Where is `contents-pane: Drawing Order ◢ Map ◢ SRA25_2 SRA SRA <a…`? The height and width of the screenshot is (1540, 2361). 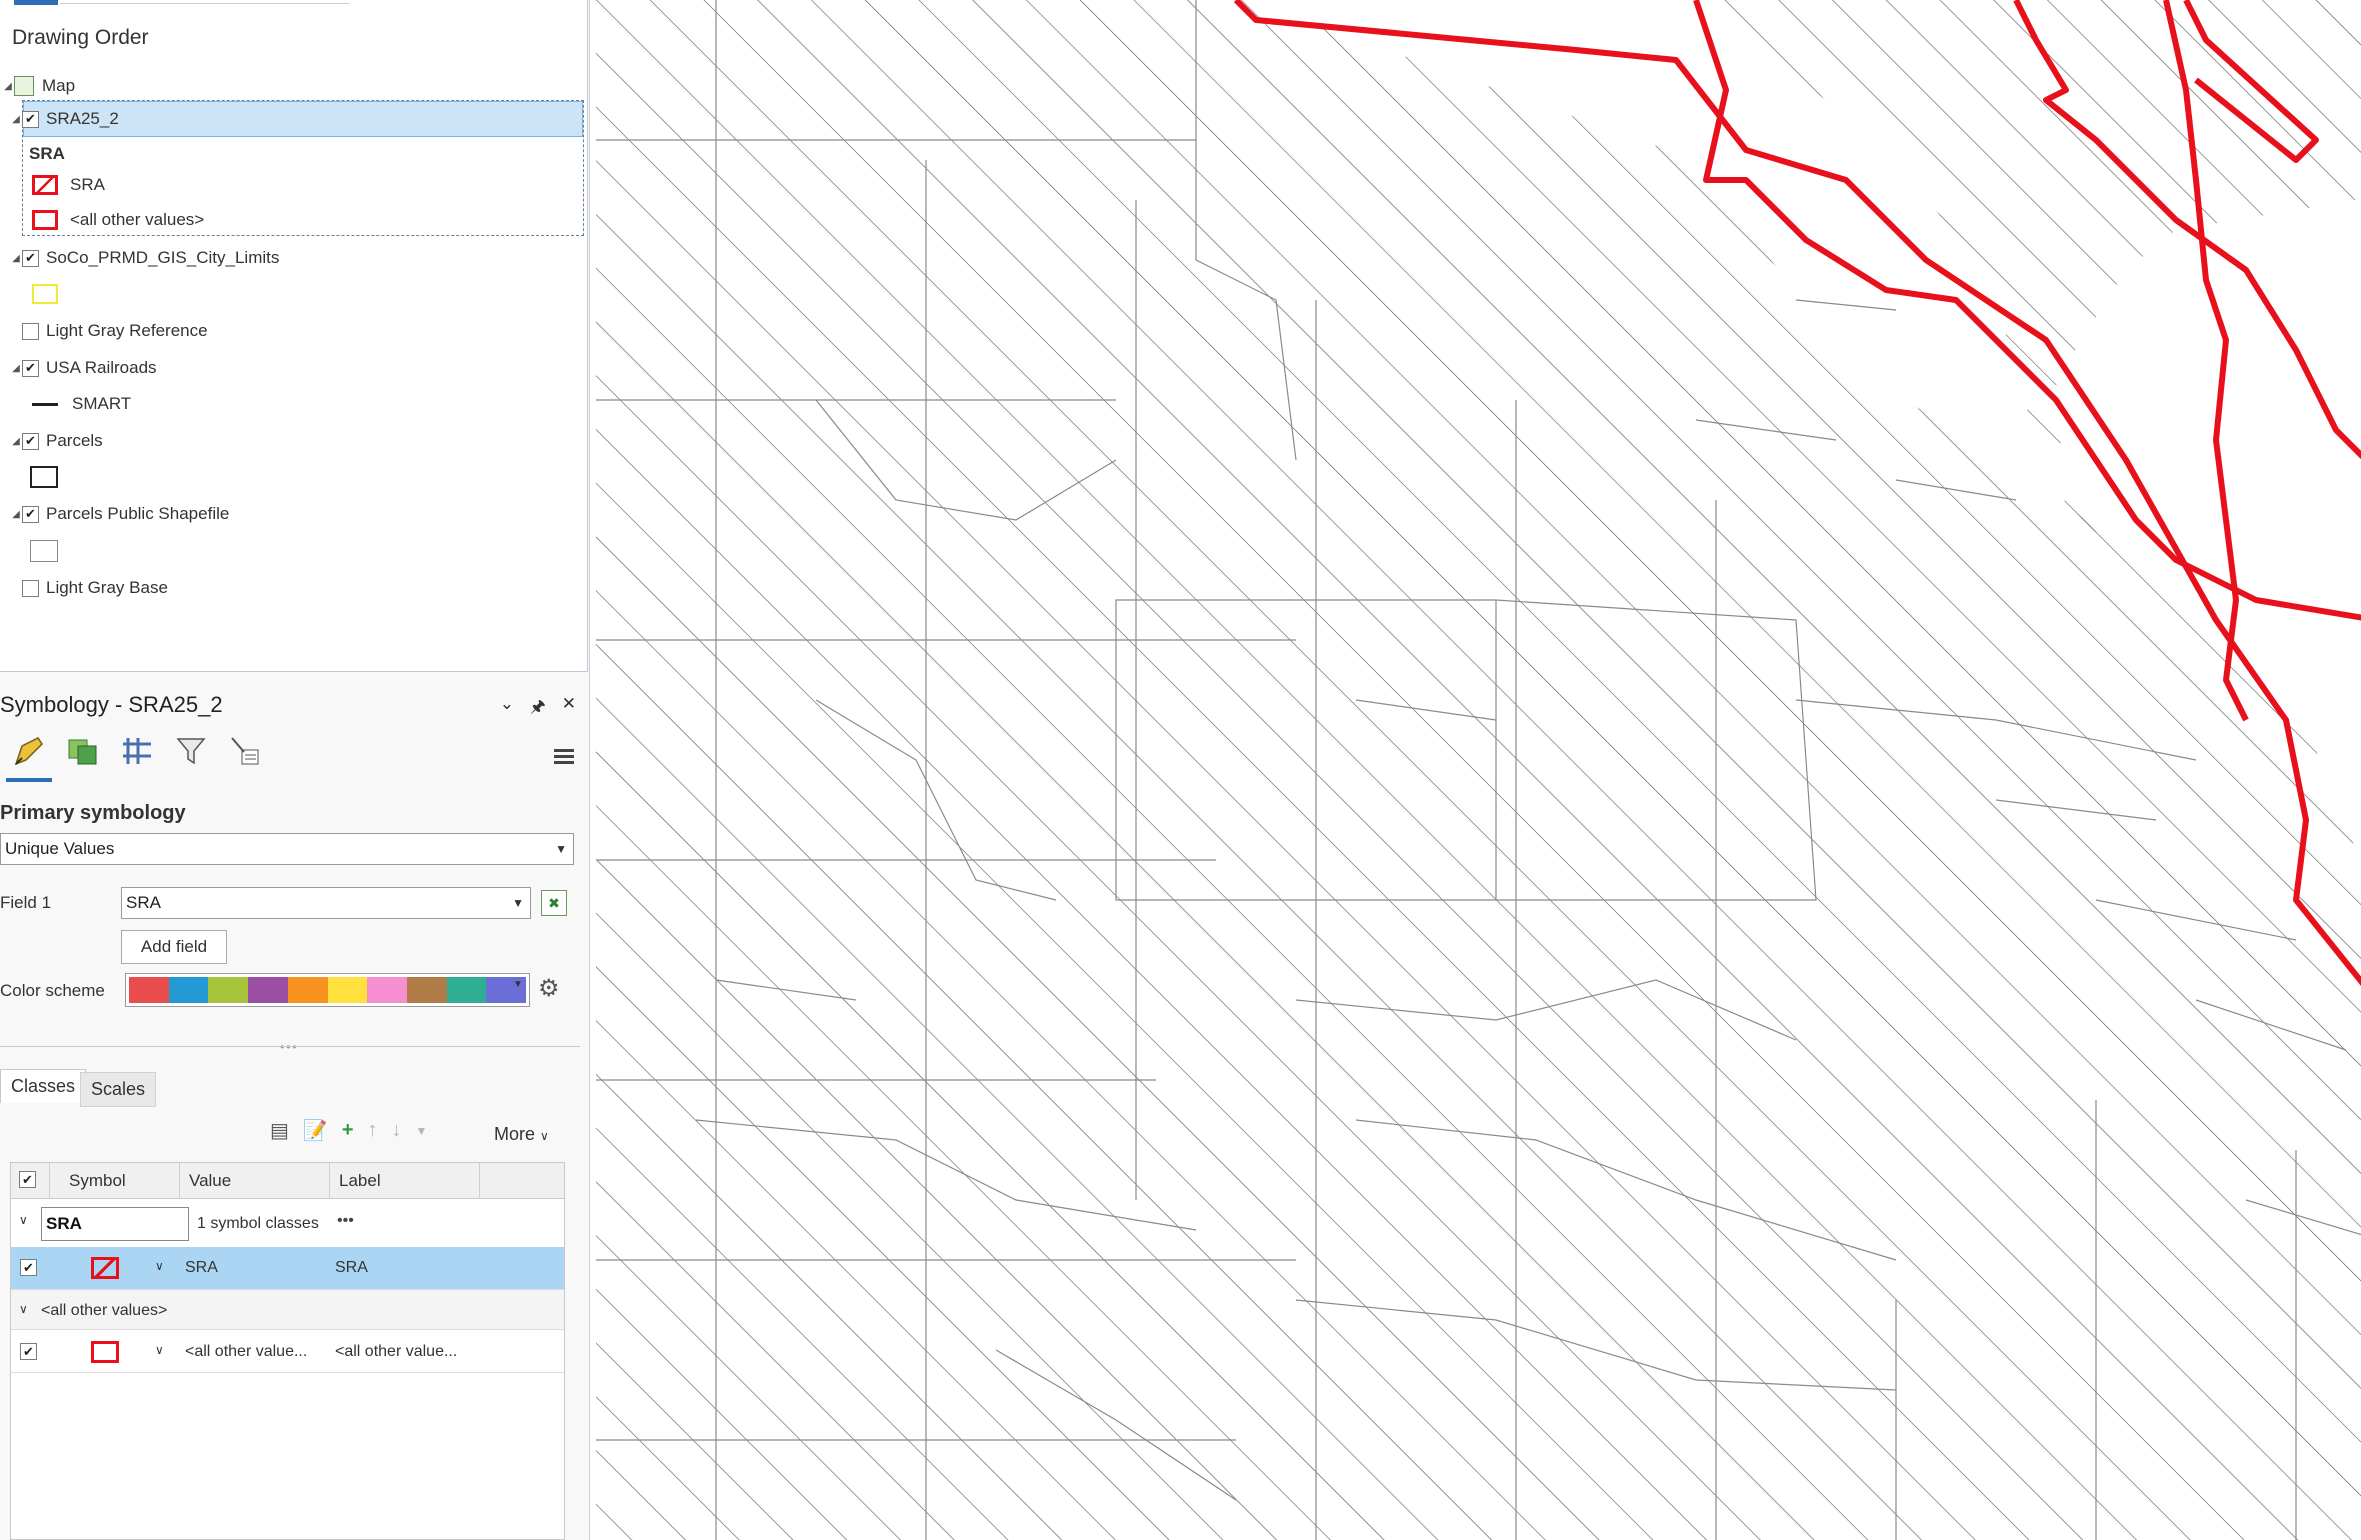
contents-pane: Drawing Order ◢ Map ◢ SRA25_2 SRA SRA <a… is located at coordinates (294, 336).